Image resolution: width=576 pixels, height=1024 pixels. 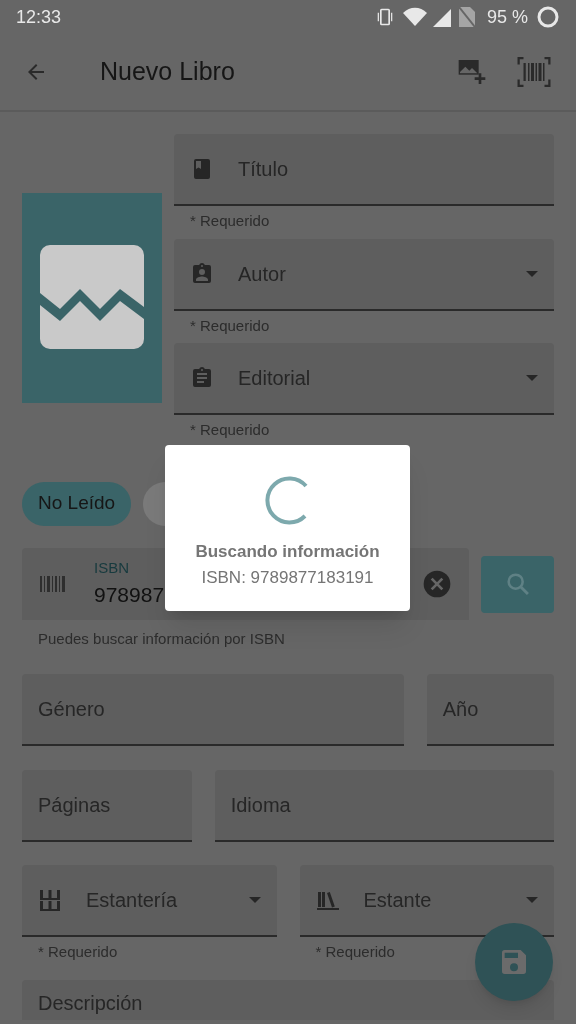 I want to click on field-label: Páginas, so click(x=75, y=805).